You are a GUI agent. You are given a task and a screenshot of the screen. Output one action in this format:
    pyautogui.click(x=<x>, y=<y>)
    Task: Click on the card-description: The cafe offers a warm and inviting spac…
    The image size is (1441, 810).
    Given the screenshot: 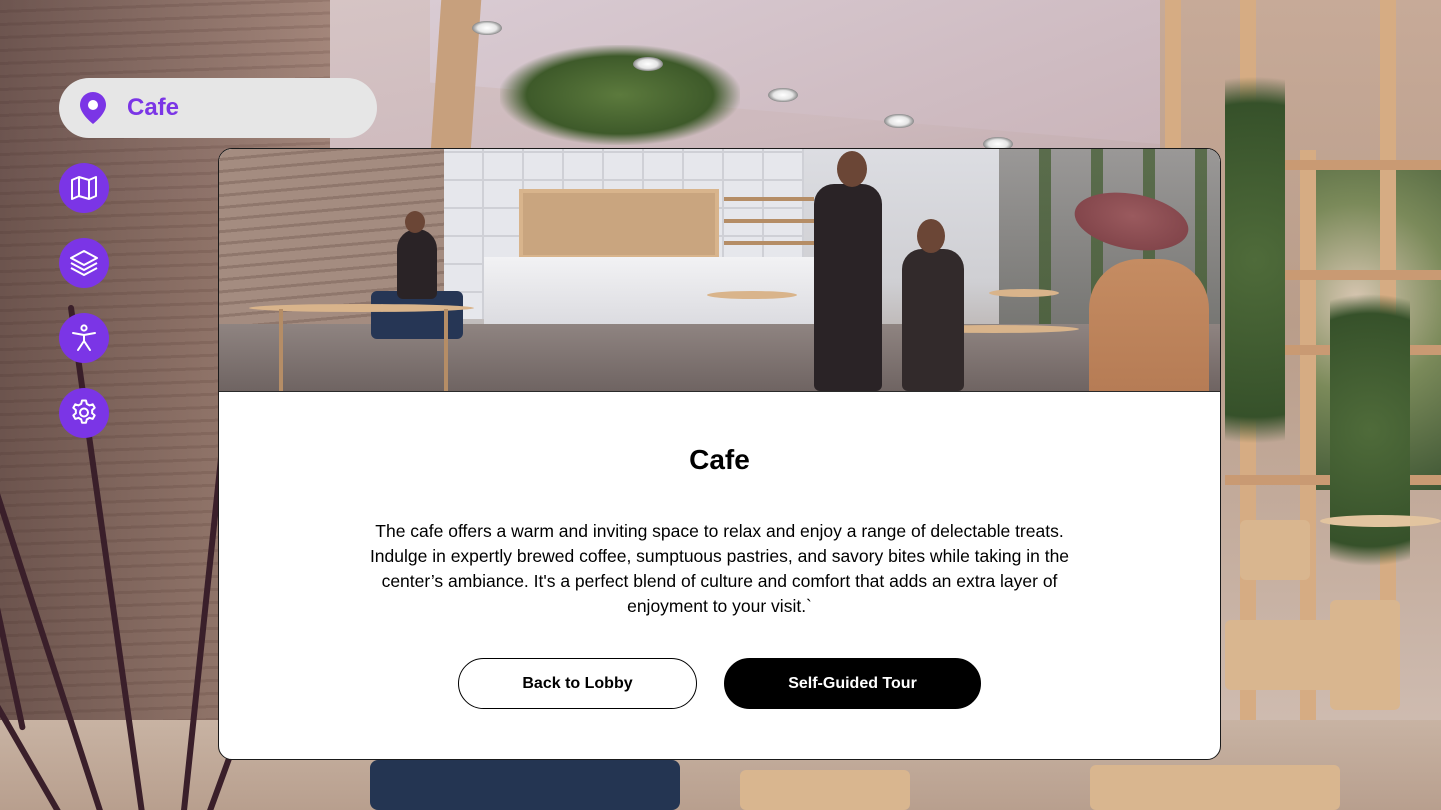 What is the action you would take?
    pyautogui.click(x=719, y=568)
    